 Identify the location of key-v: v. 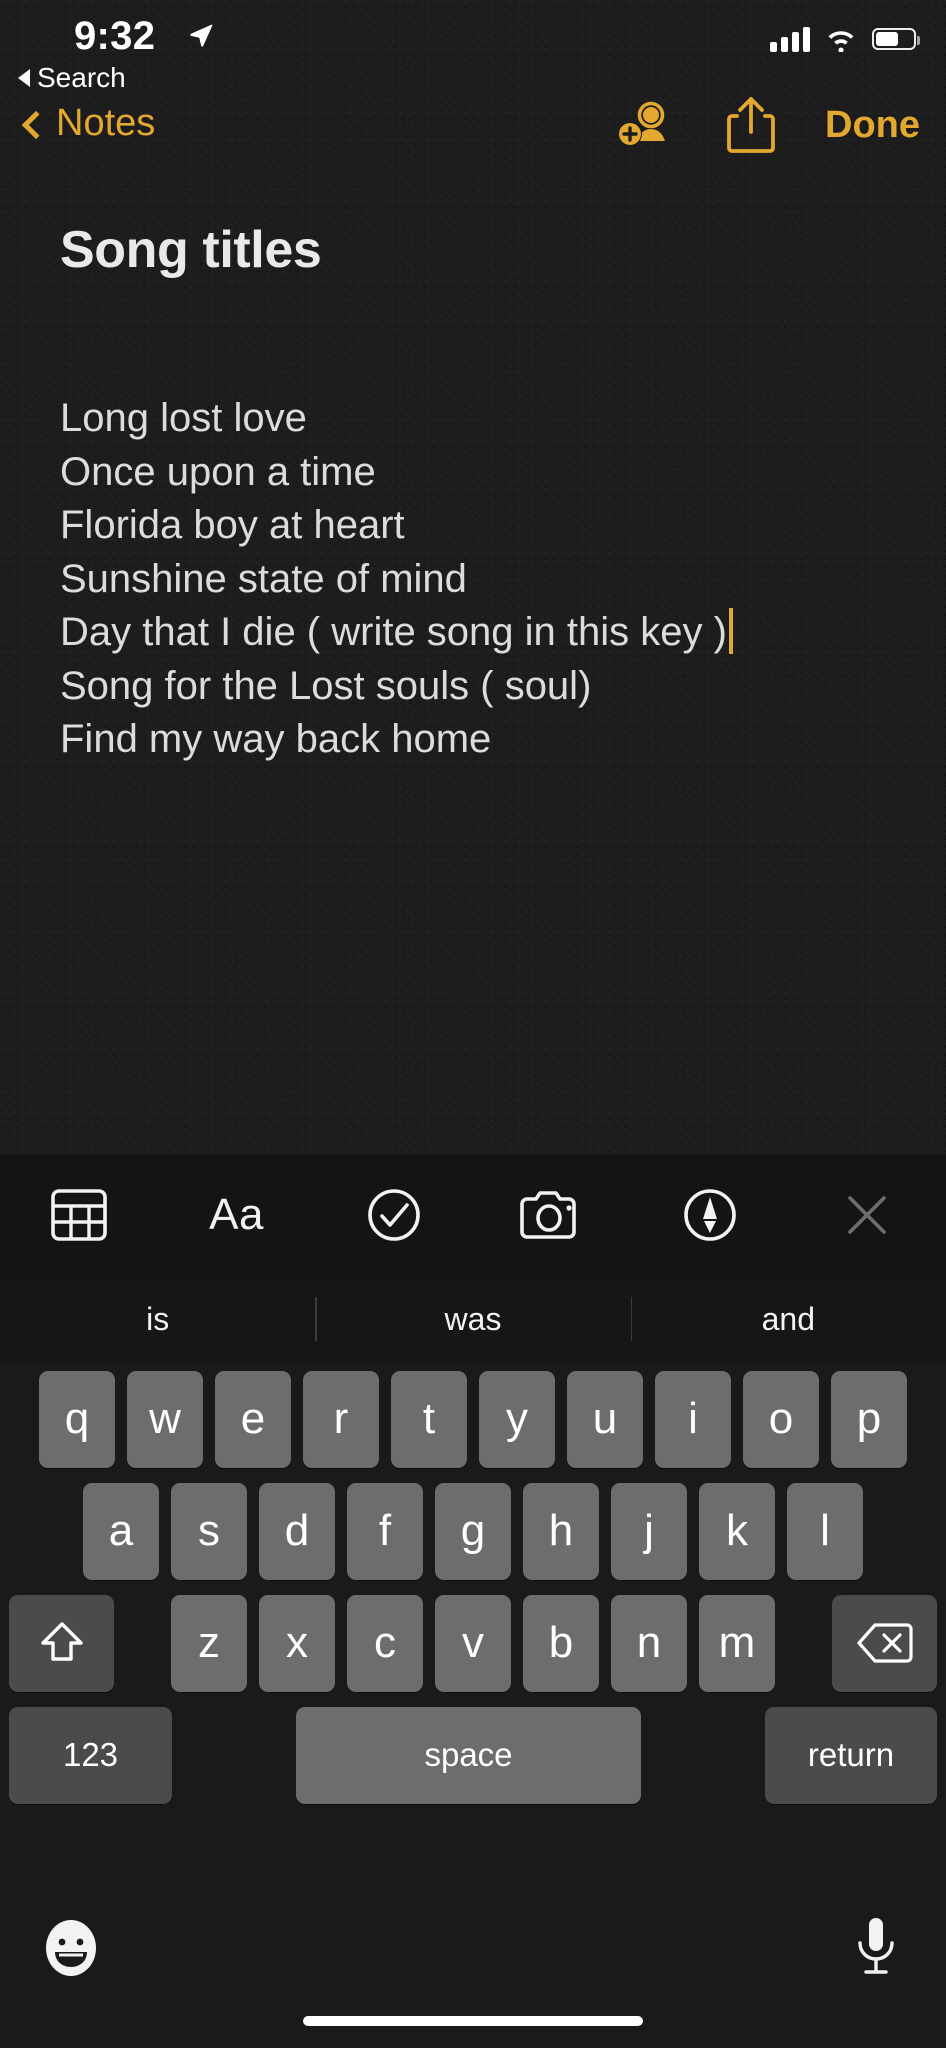
(473, 1643).